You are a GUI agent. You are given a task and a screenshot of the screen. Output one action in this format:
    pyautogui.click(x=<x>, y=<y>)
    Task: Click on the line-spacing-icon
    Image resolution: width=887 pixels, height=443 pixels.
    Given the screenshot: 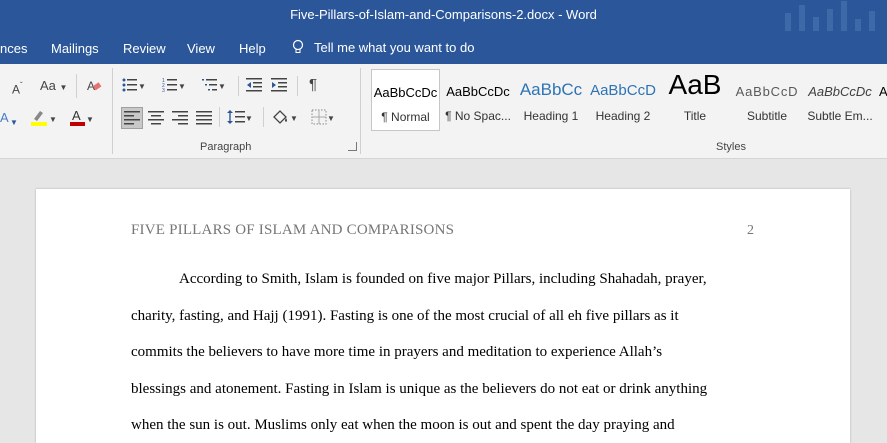 What is the action you would take?
    pyautogui.click(x=236, y=117)
    